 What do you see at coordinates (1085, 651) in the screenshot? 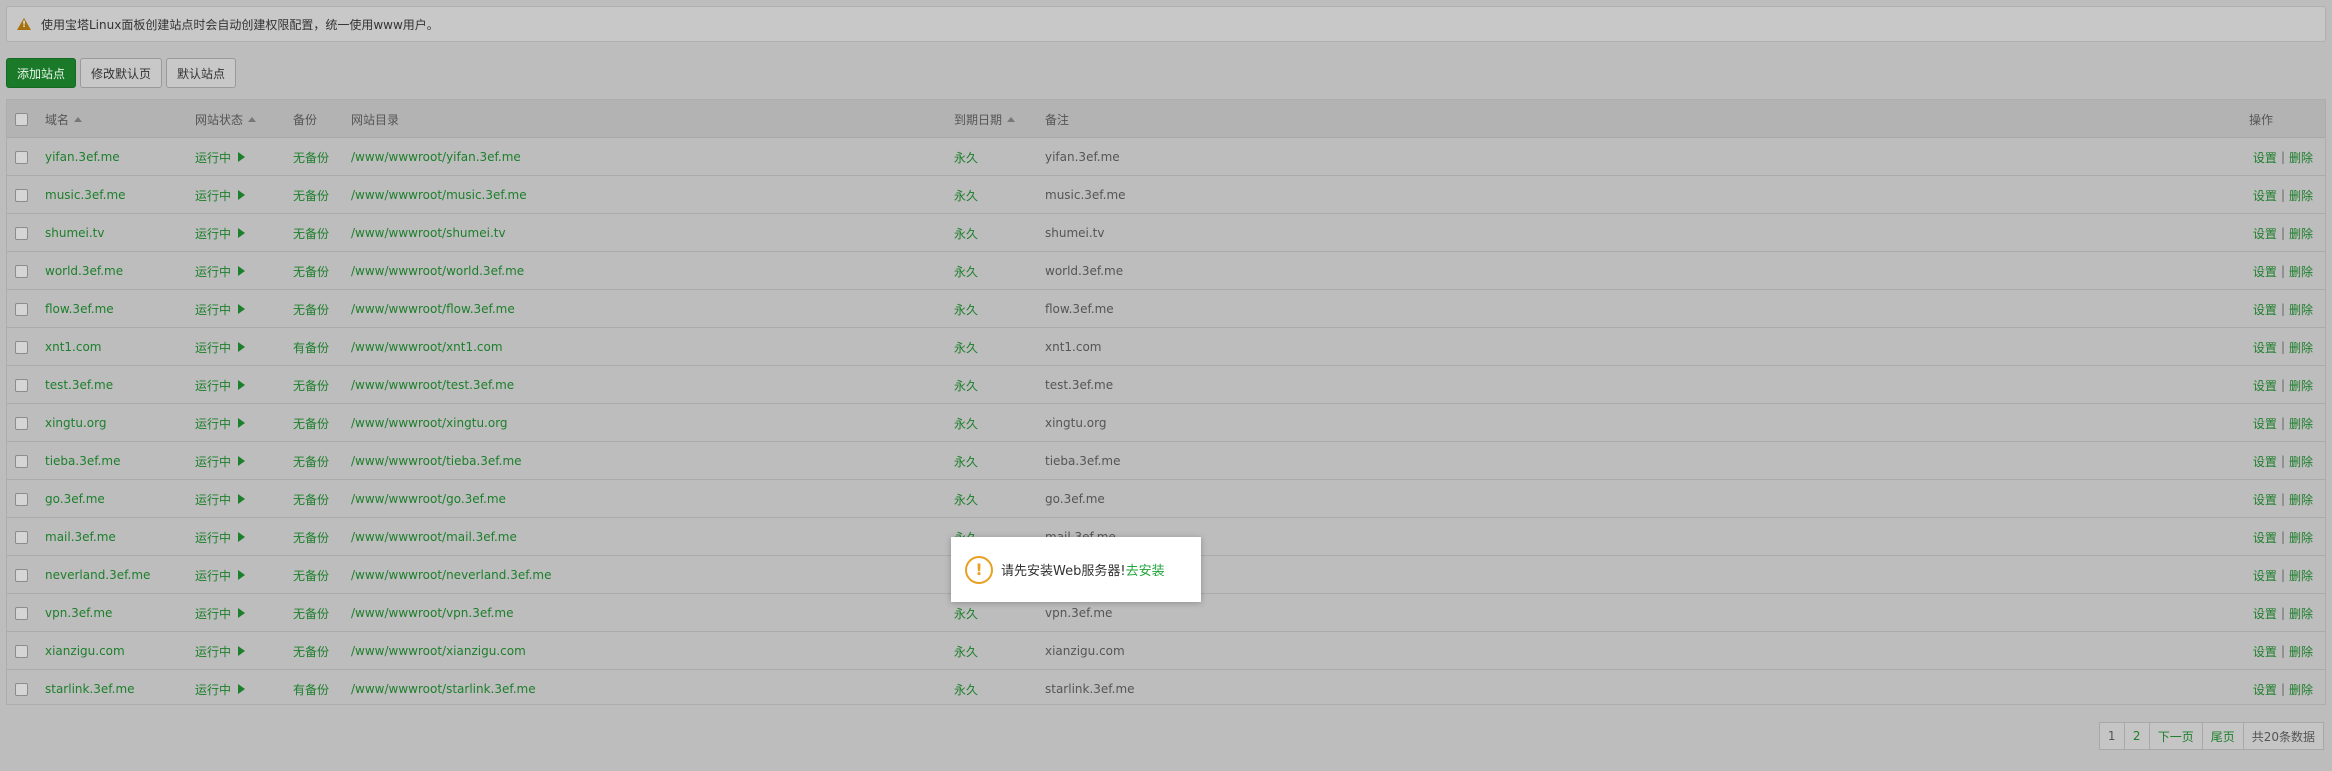
I see `site-remark: xianzigu.com` at bounding box center [1085, 651].